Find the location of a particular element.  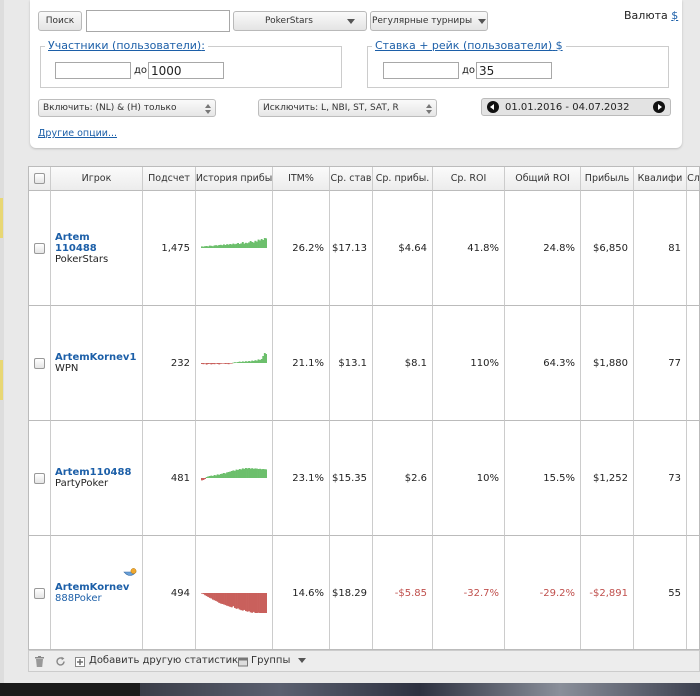

avg-roi-cell: 41.8% is located at coordinates (469, 248).